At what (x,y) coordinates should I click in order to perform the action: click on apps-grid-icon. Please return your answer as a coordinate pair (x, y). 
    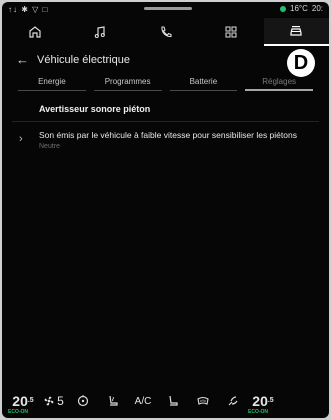
    Looking at the image, I should click on (231, 32).